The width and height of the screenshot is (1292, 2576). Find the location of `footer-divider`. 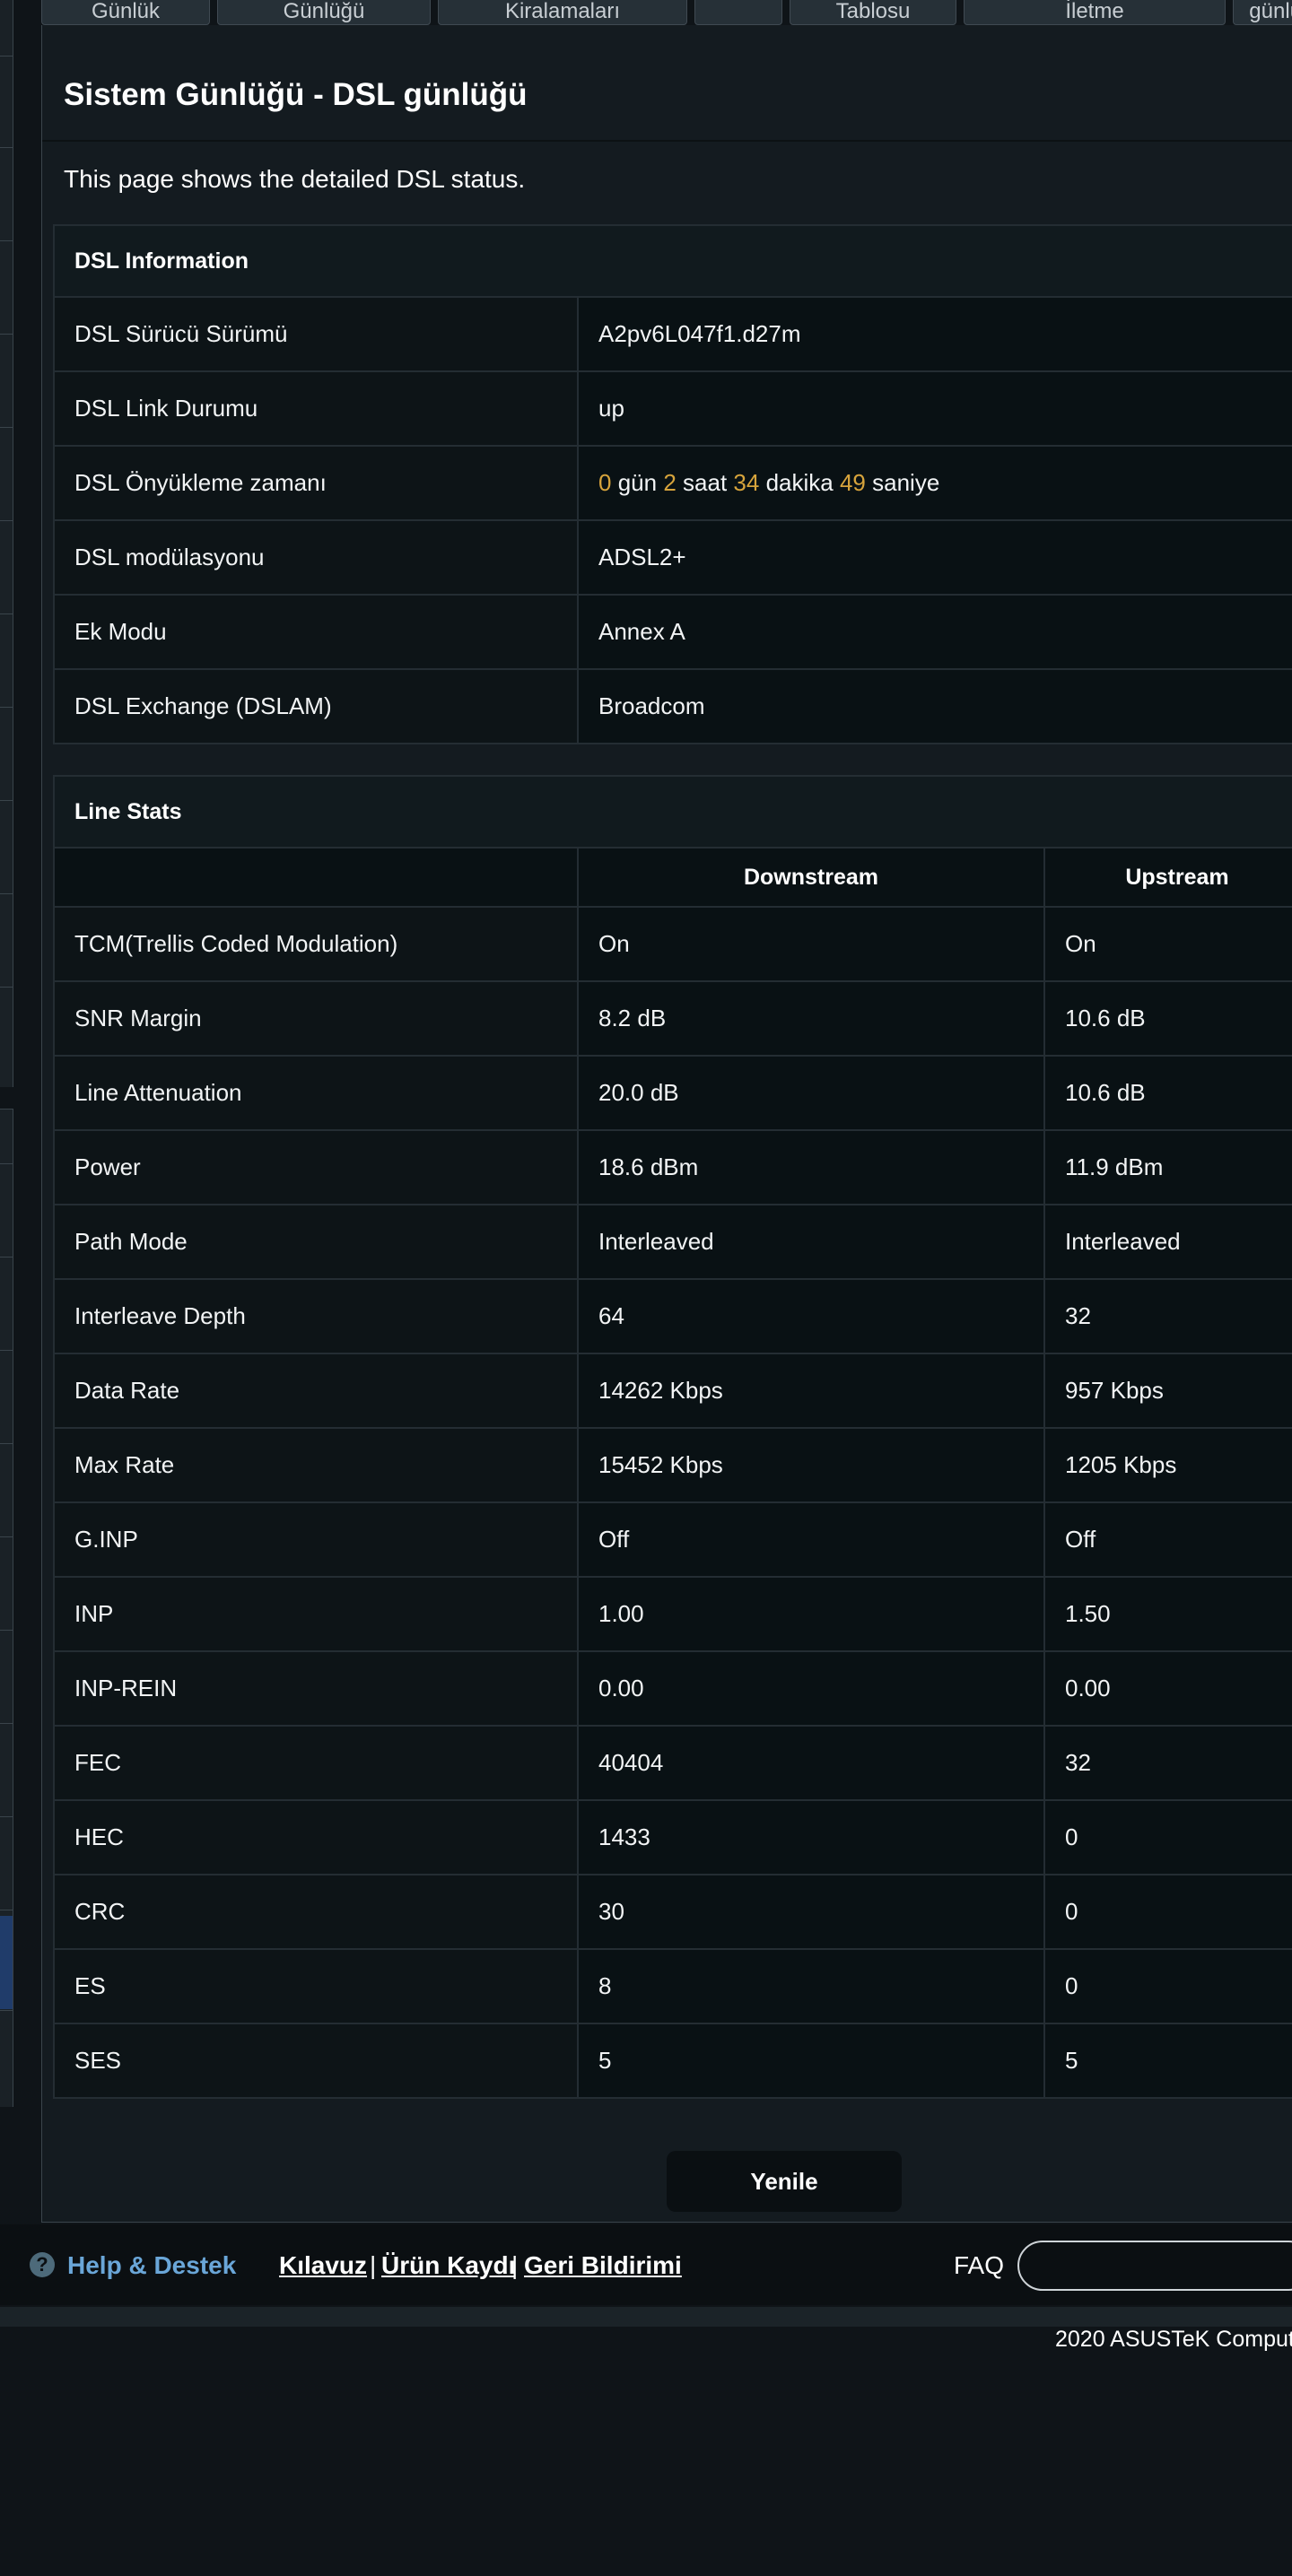

footer-divider is located at coordinates (646, 2317).